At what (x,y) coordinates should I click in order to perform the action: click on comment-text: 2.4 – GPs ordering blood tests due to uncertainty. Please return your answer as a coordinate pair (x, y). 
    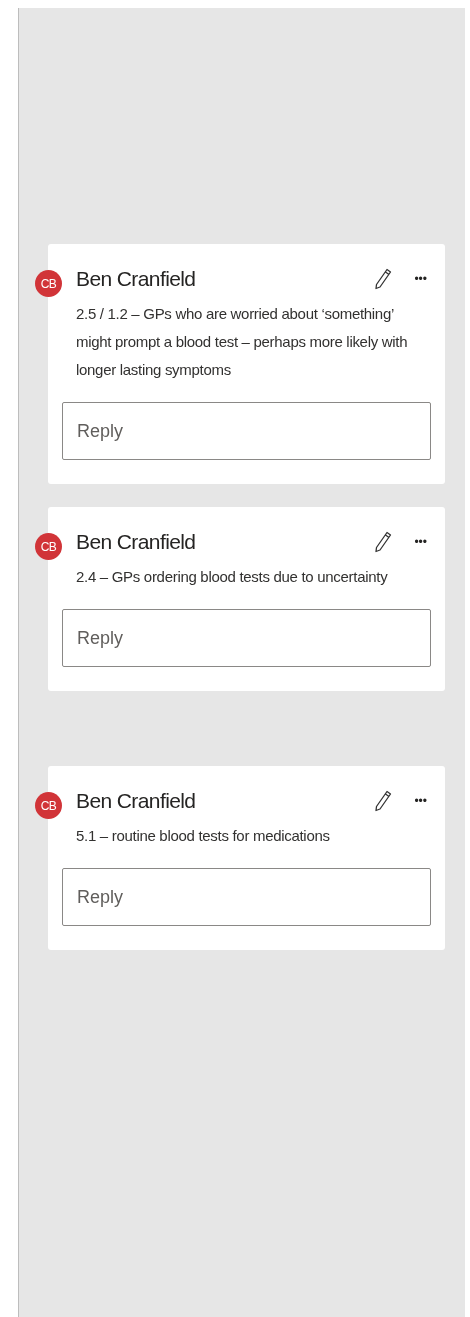
    Looking at the image, I should click on (232, 577).